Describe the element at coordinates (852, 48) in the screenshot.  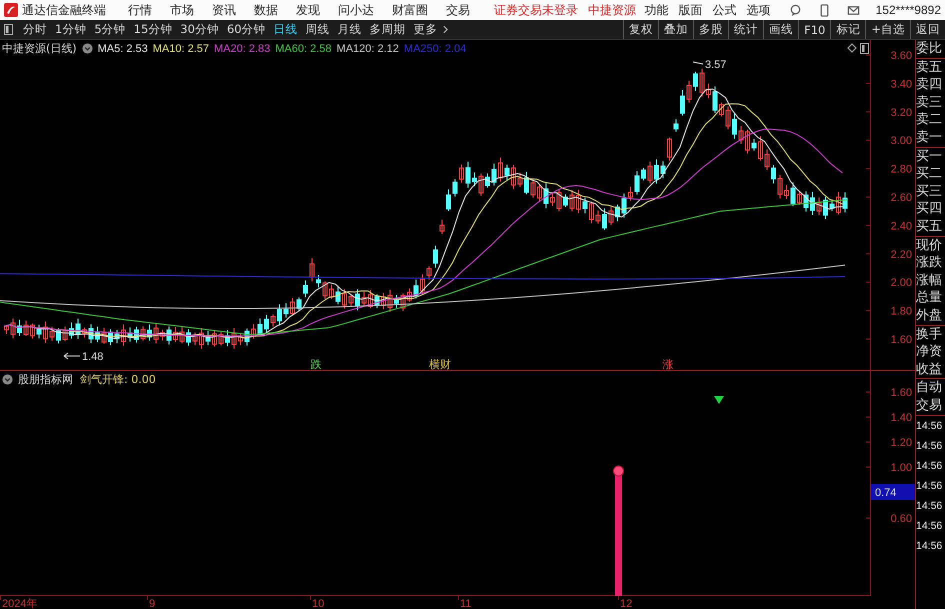
I see `diamond-icon` at that location.